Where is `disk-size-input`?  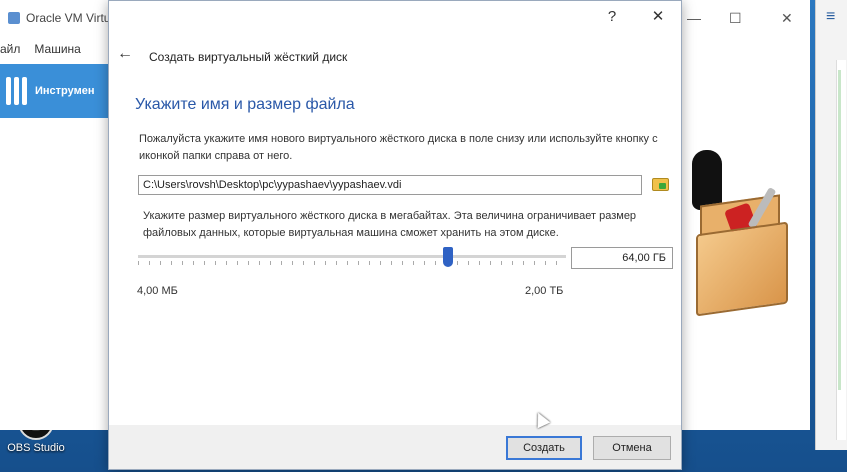
disk-size-input is located at coordinates (622, 258).